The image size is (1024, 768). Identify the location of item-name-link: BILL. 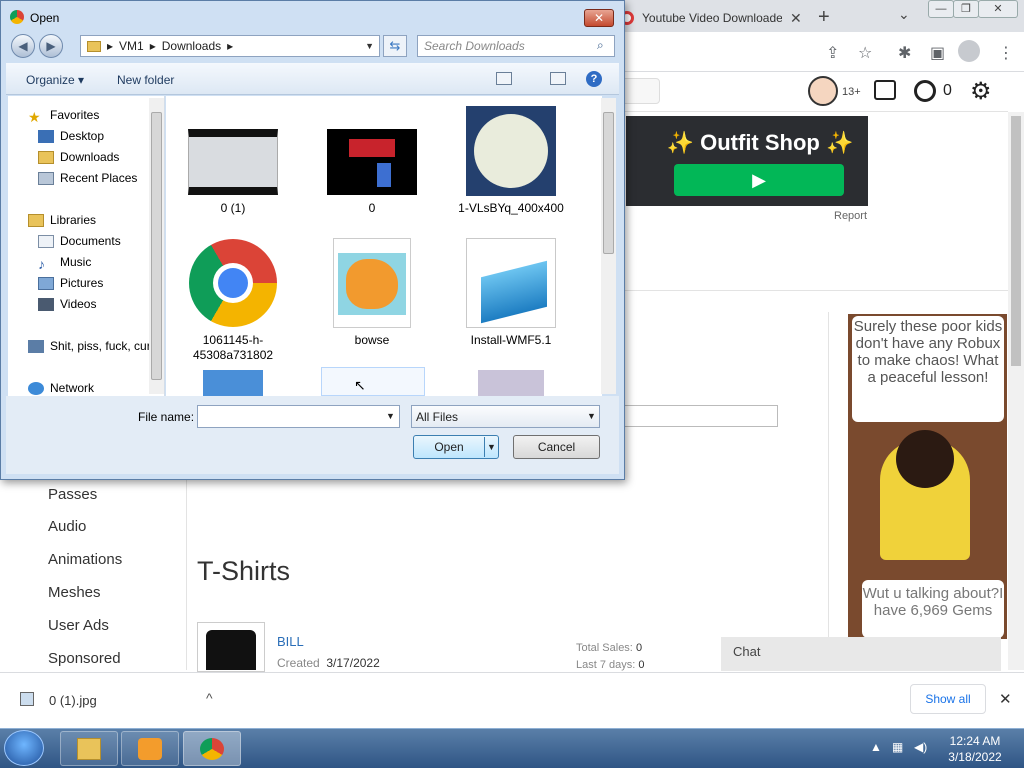
(290, 641).